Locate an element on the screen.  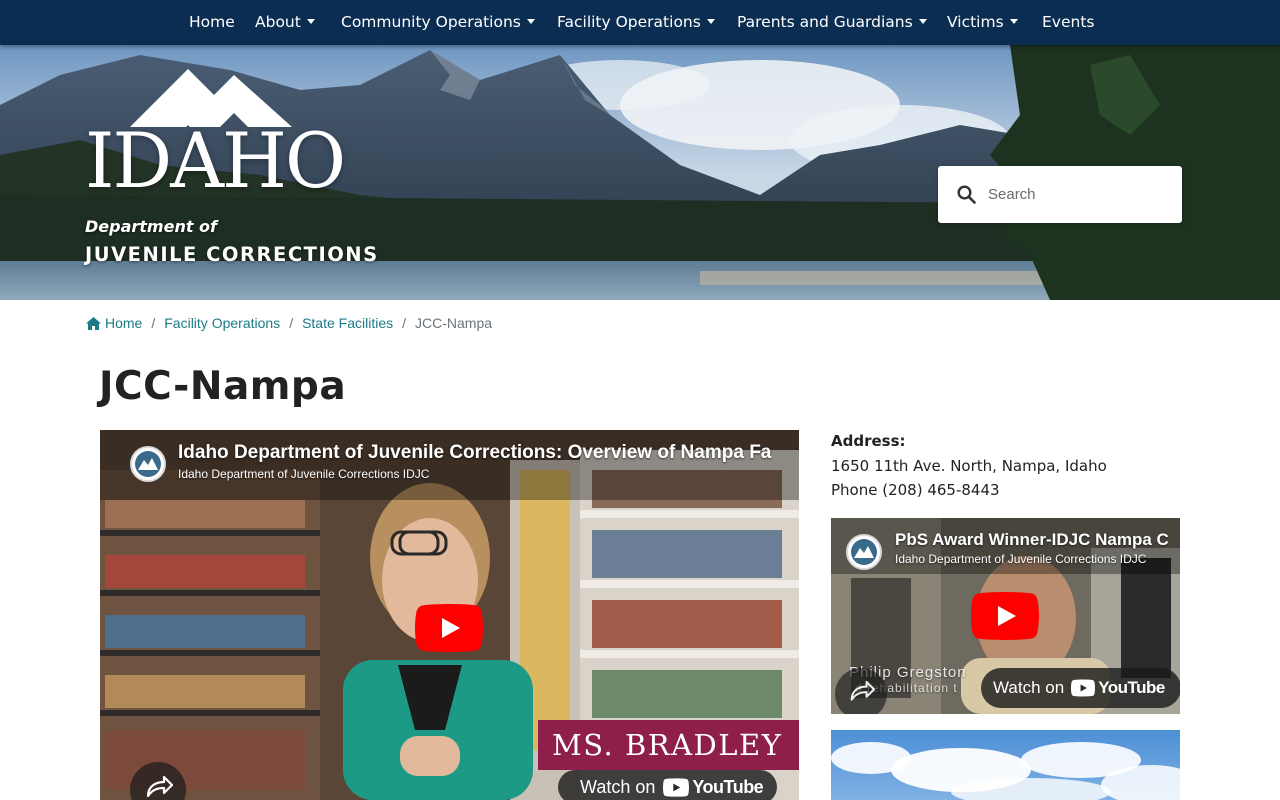
side-video-title: PbS Award Winner-IDJC Nampa C is located at coordinates (1032, 540).